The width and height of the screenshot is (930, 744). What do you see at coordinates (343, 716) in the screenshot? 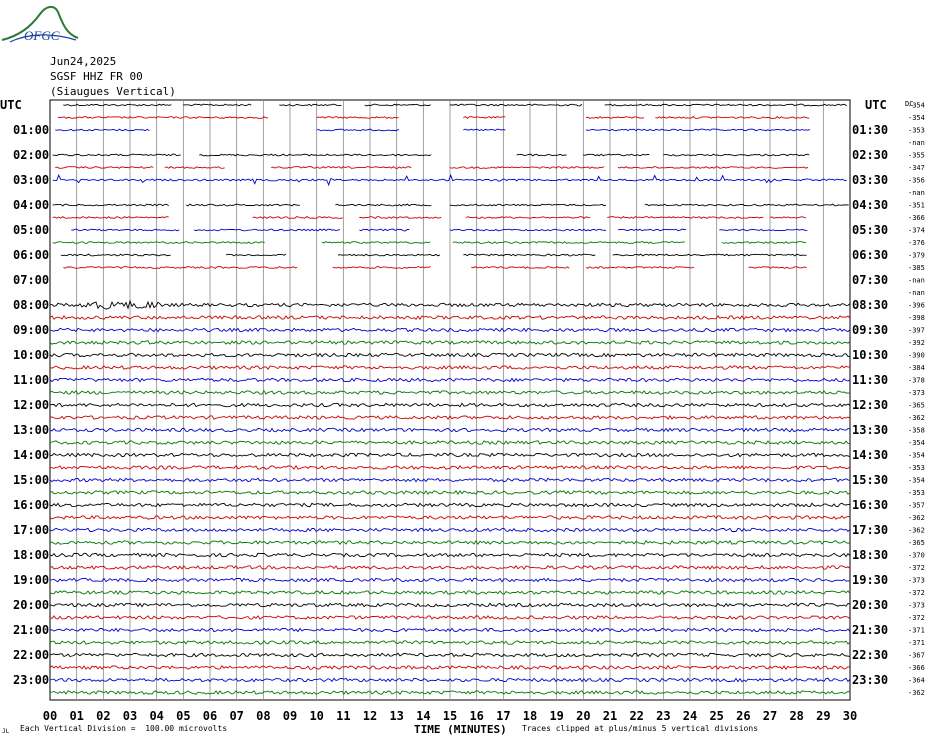
I see `x-tick-11: 11` at bounding box center [343, 716].